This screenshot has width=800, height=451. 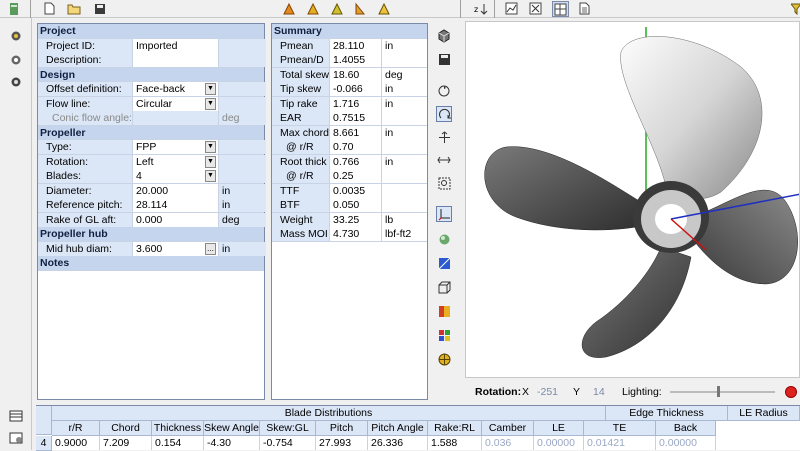 I want to click on palette-icon, so click(x=444, y=335).